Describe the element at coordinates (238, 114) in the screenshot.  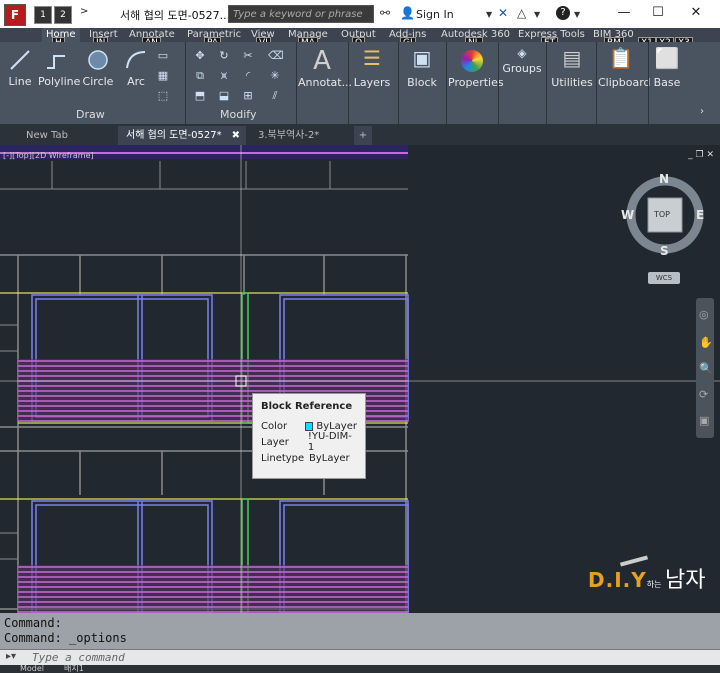
I see `modify-panel-title: Modify` at that location.